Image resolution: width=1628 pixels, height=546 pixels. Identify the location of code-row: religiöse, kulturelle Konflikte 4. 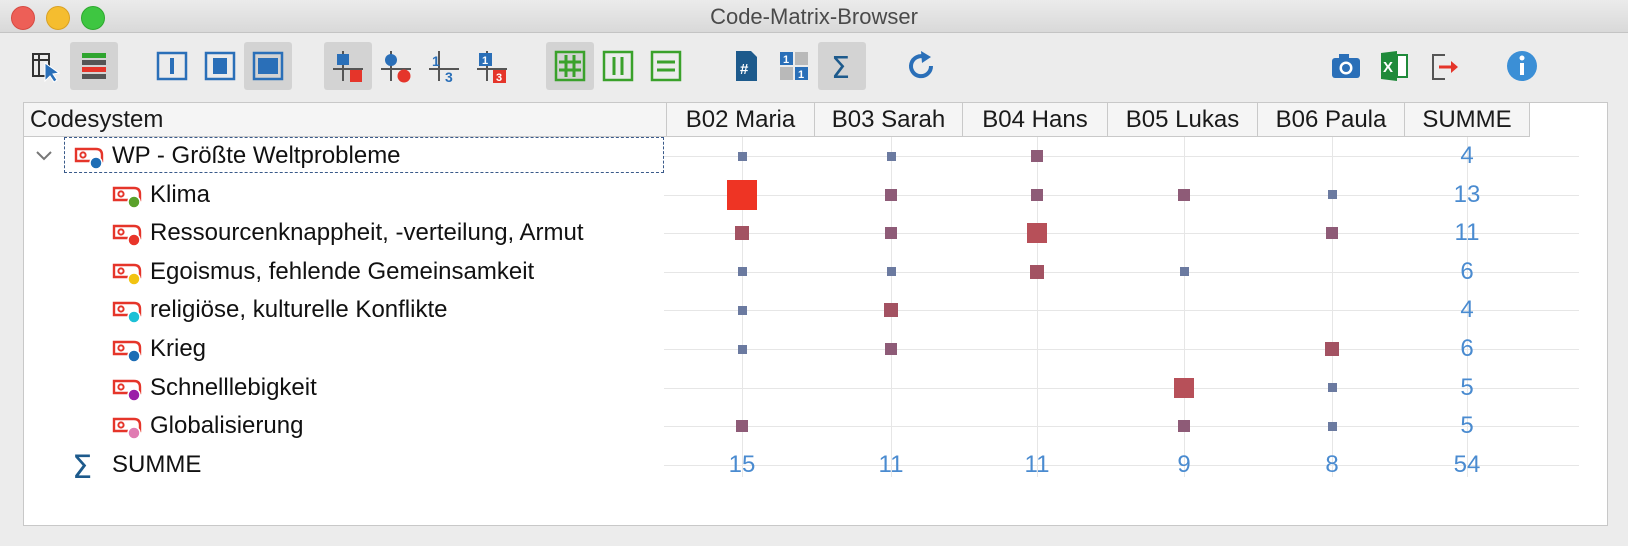
(801, 310).